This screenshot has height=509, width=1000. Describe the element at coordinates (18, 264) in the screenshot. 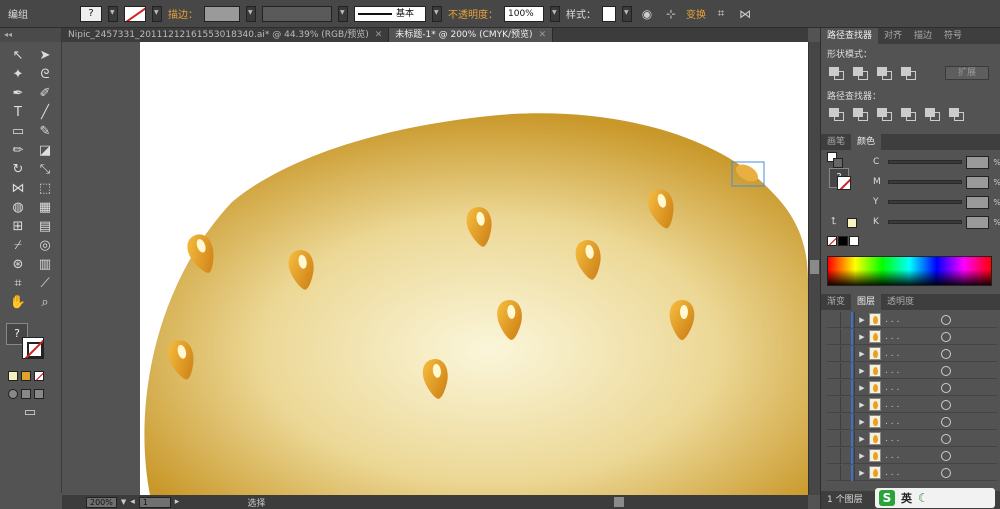

I see `symbol-sprayer-tool-icon: ⊛` at that location.